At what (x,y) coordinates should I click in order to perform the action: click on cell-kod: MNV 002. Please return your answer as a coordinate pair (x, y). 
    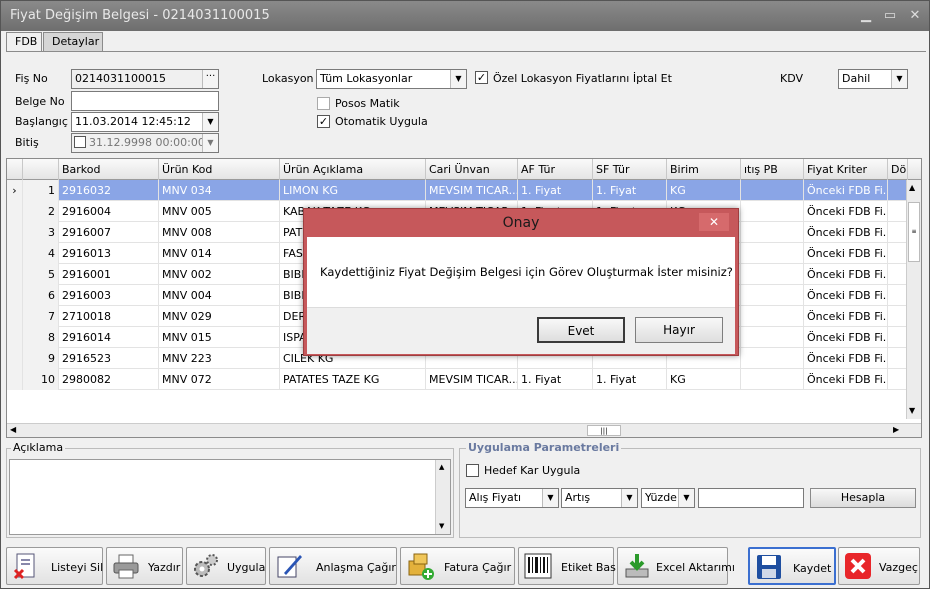
    Looking at the image, I should click on (219, 274).